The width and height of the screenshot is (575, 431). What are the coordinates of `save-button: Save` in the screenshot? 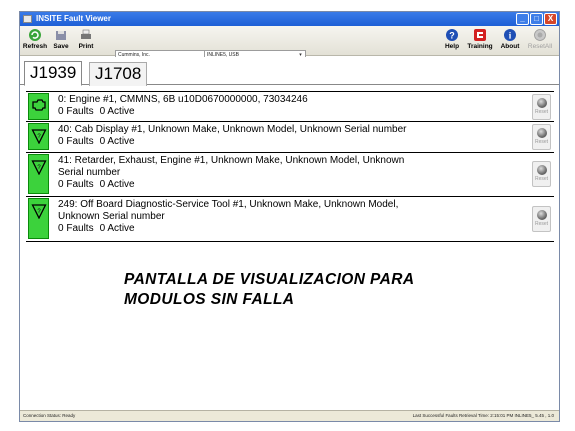 It's located at (61, 41).